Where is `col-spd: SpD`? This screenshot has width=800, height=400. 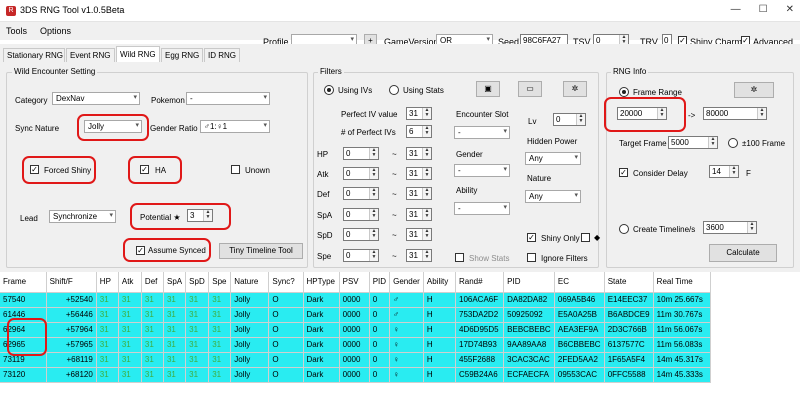
col-spd: SpD is located at coordinates (197, 282).